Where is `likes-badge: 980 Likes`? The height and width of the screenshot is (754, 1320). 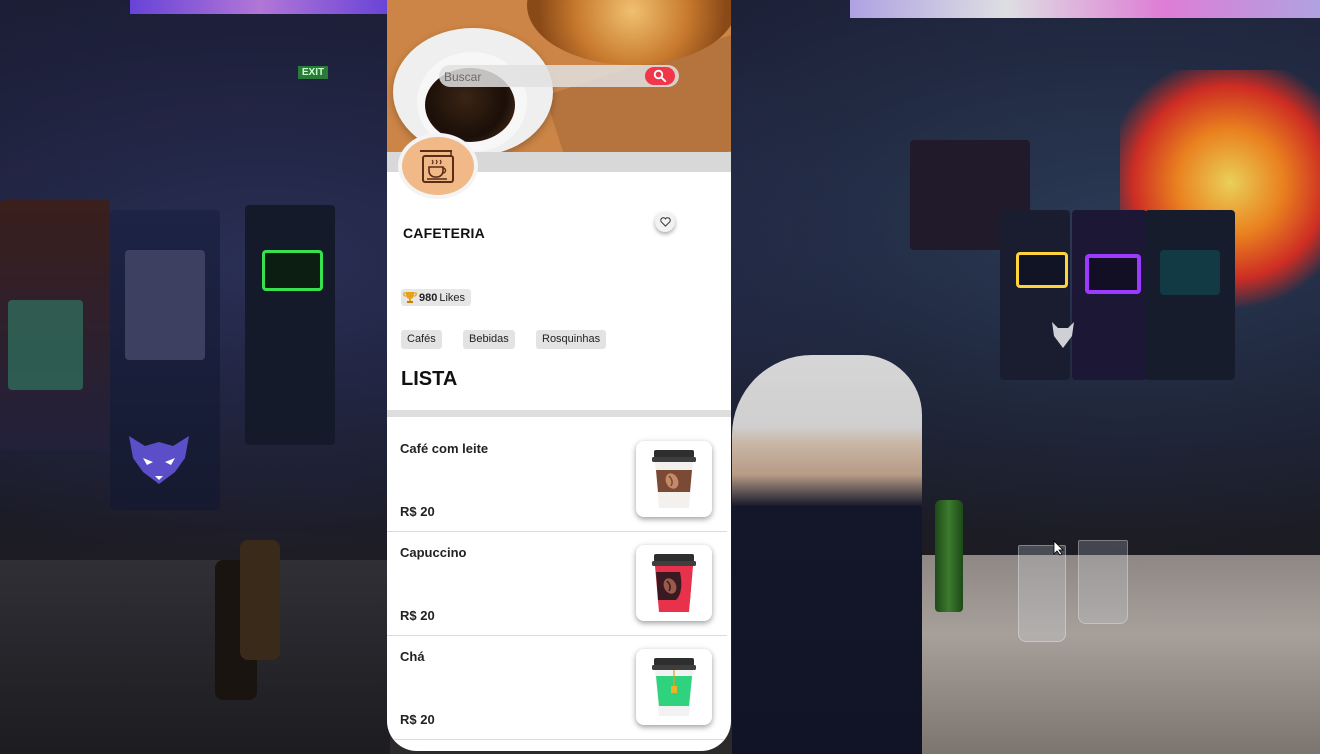
likes-badge: 980 Likes is located at coordinates (436, 297).